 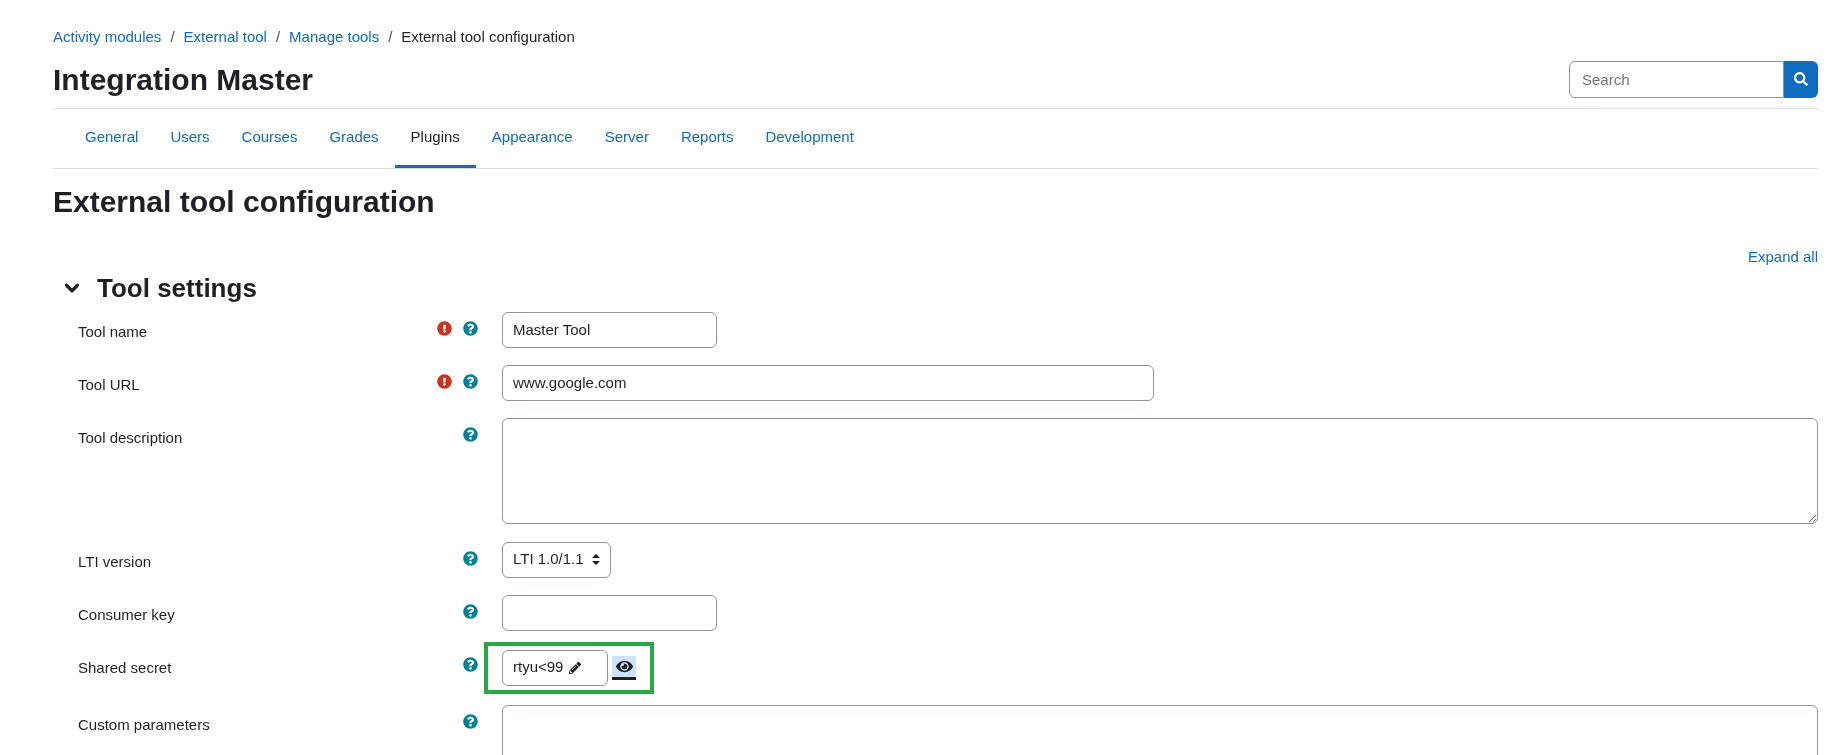 I want to click on breadcrumb-link: Activity modules, so click(x=107, y=37).